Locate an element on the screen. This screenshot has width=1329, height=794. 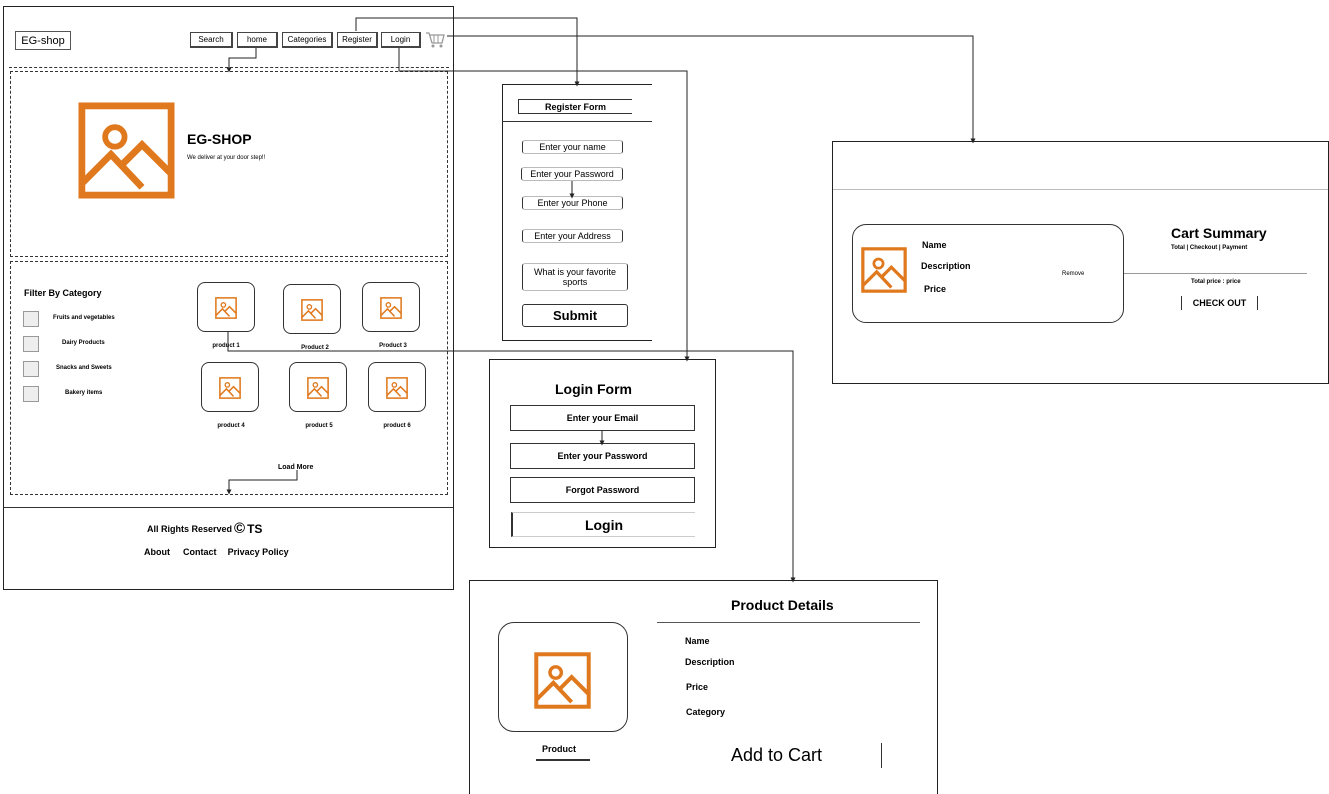
details-product-label: Product is located at coordinates (559, 749).